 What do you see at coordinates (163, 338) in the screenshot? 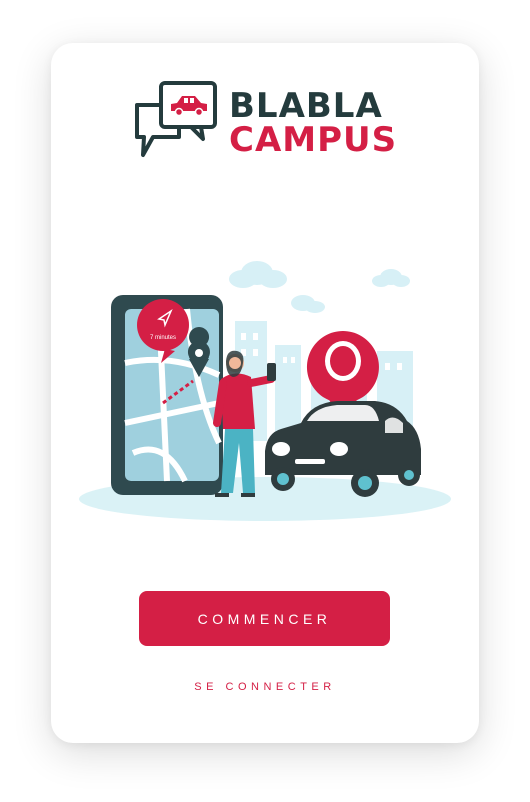
I see `bubble-time-label: 7 minutes` at bounding box center [163, 338].